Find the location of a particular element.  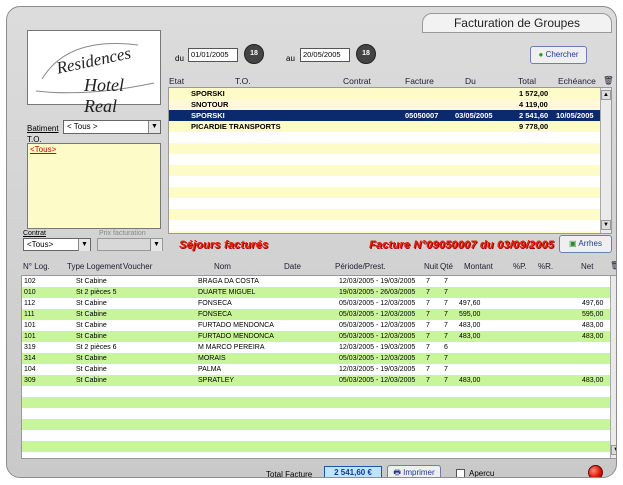

au-date-input: 20/05/2005 is located at coordinates (325, 55).